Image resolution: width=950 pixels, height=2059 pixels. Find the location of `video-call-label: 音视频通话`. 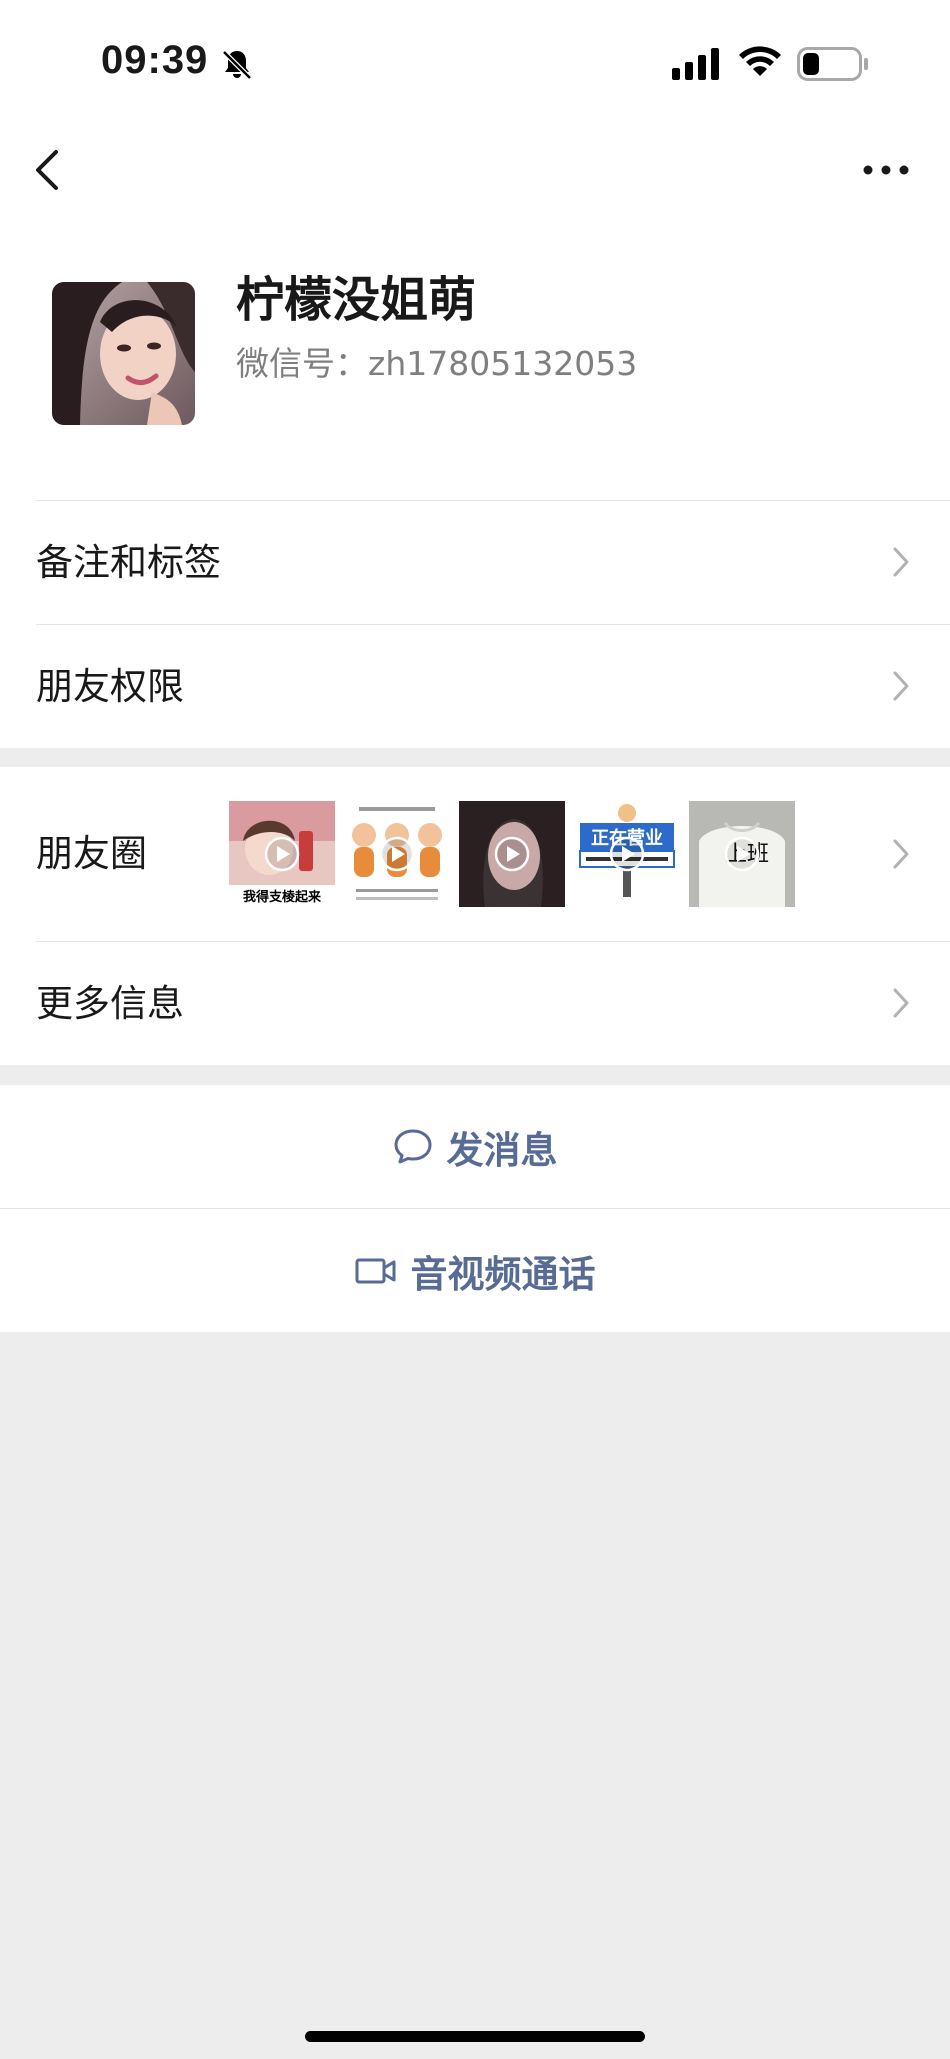

video-call-label: 音视频通话 is located at coordinates (503, 1274).